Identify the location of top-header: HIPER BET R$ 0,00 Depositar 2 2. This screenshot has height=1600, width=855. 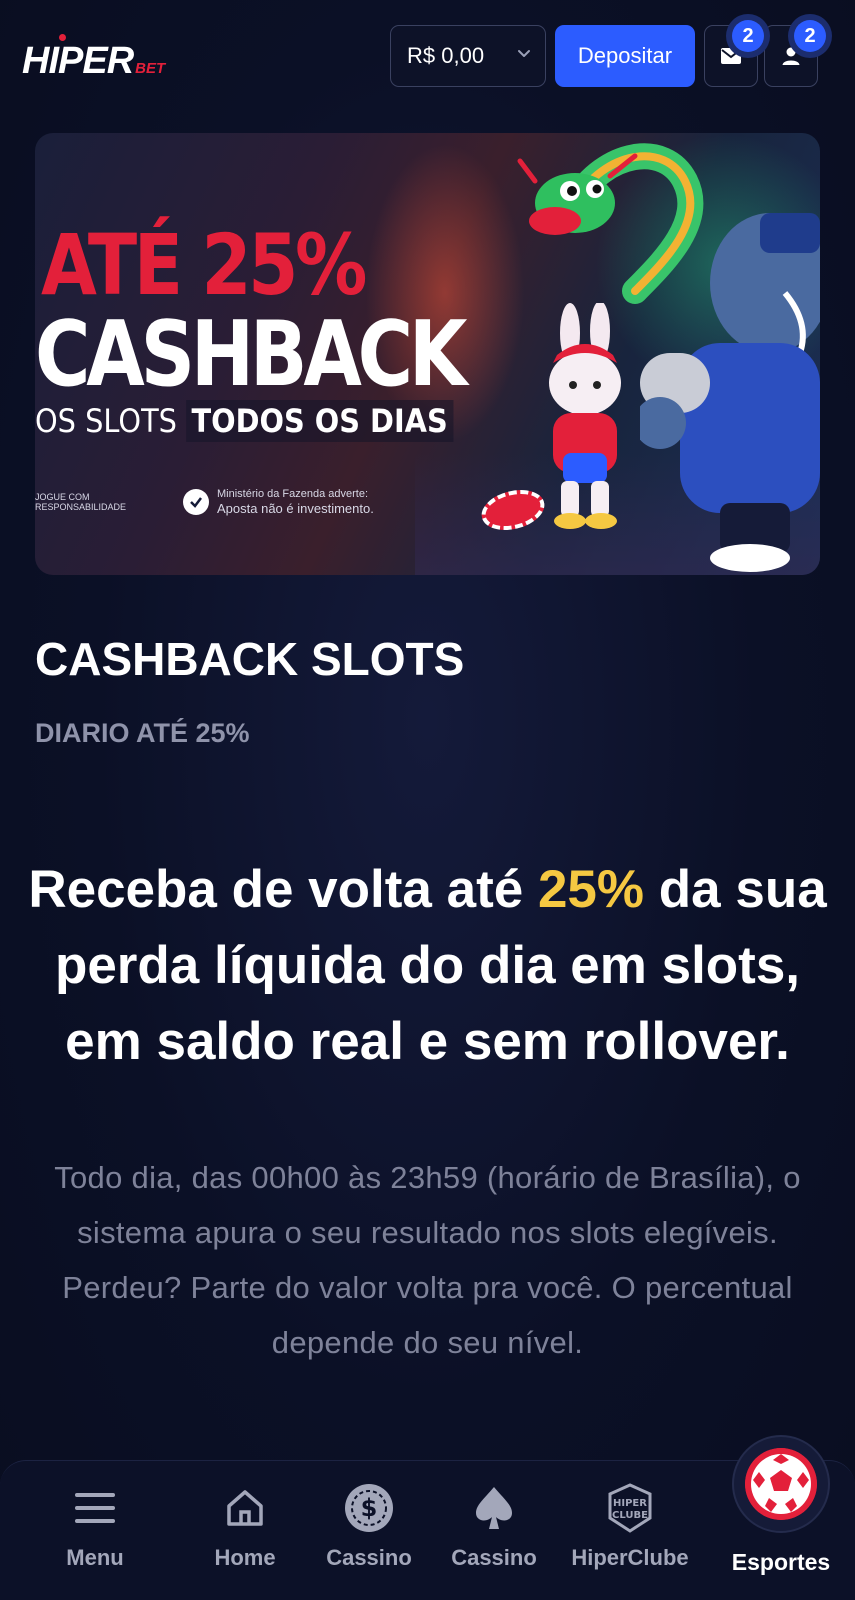
(427, 56).